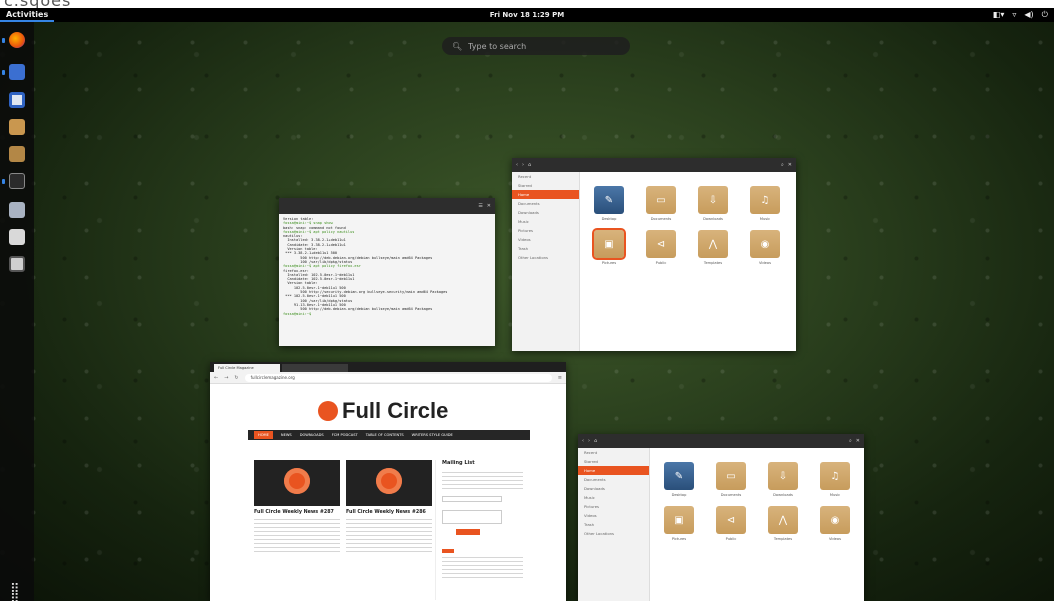  Describe the element at coordinates (17, 264) in the screenshot. I see `calculator-icon` at that location.